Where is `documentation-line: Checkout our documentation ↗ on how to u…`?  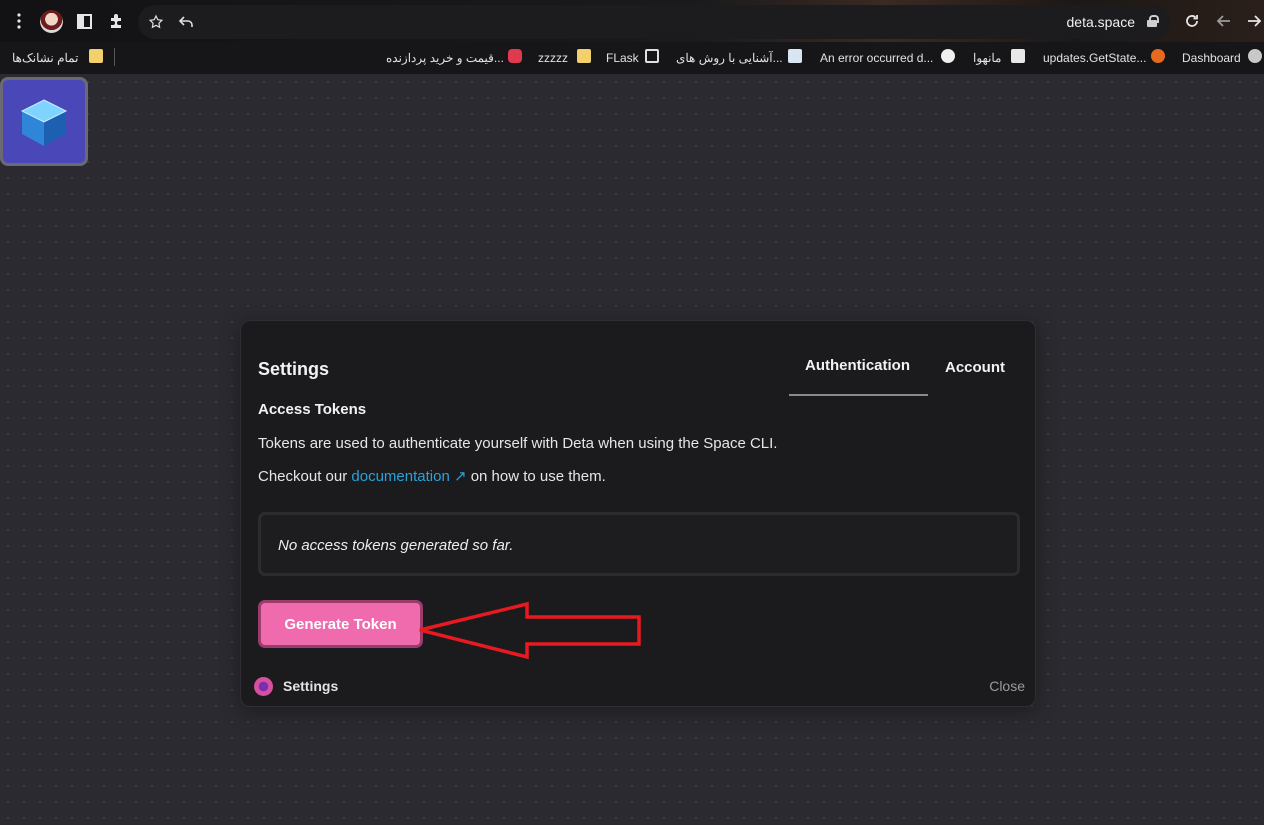 documentation-line: Checkout our documentation ↗ on how to u… is located at coordinates (432, 476).